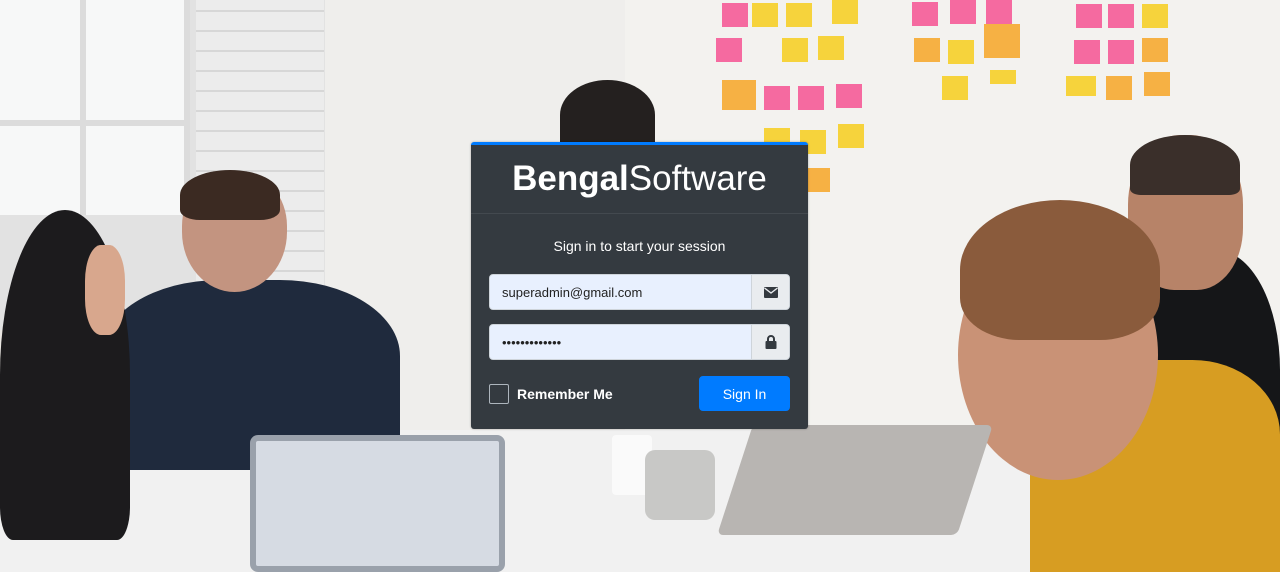 Image resolution: width=1280 pixels, height=572 pixels. I want to click on remember-me-label: Remember Me, so click(565, 393).